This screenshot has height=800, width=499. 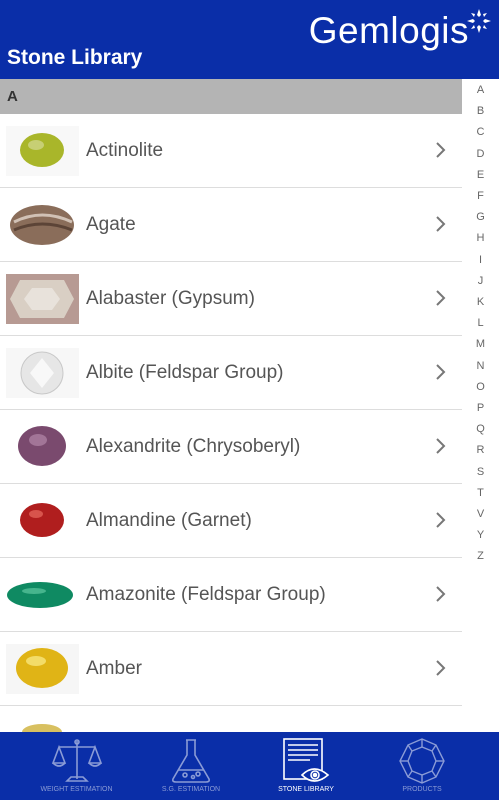 What do you see at coordinates (480, 132) in the screenshot?
I see `alphabet-index-letter: C` at bounding box center [480, 132].